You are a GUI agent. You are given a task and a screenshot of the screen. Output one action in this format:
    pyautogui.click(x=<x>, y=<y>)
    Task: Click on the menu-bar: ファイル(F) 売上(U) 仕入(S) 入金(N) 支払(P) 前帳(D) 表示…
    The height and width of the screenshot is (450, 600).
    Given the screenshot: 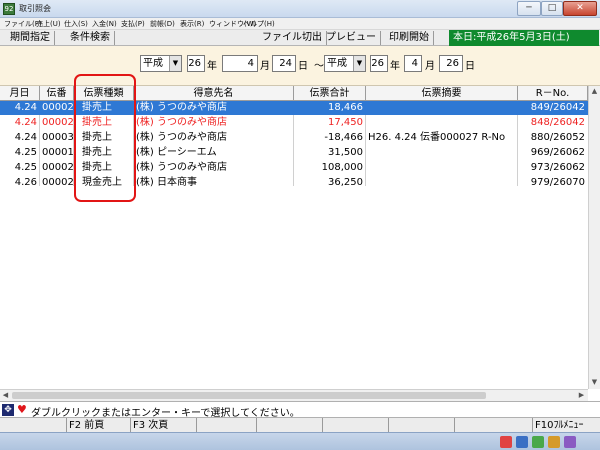 What is the action you would take?
    pyautogui.click(x=300, y=24)
    